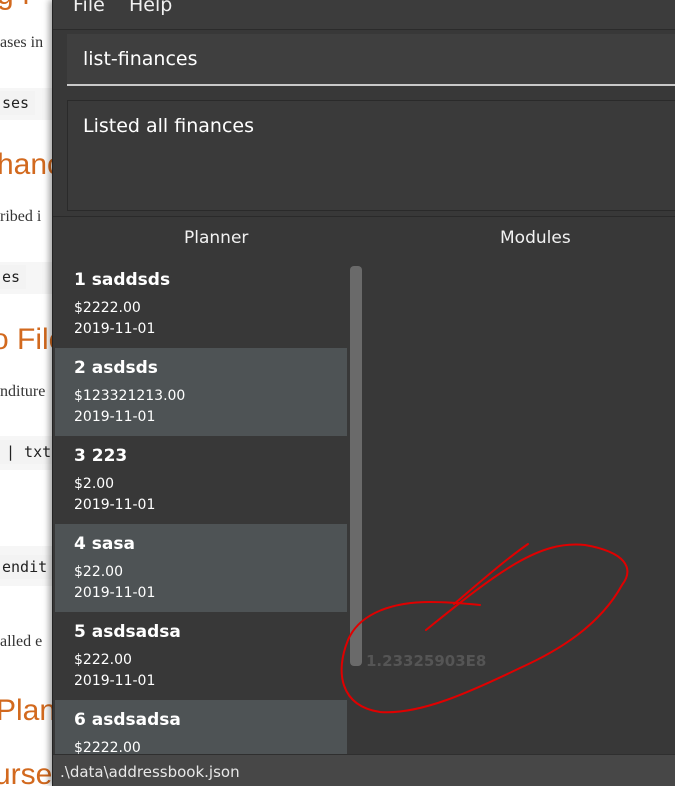 This screenshot has height=786, width=675. Describe the element at coordinates (426, 661) in the screenshot. I see `overflow-value-text: 1.23325903E8` at that location.